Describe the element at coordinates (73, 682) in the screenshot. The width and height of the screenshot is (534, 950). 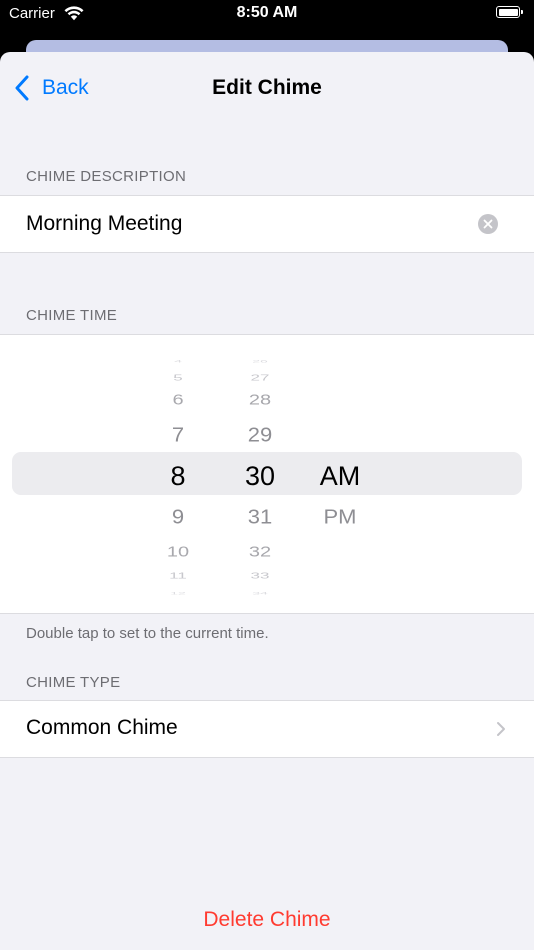
I see `chime-type-header: CHIME TYPE` at that location.